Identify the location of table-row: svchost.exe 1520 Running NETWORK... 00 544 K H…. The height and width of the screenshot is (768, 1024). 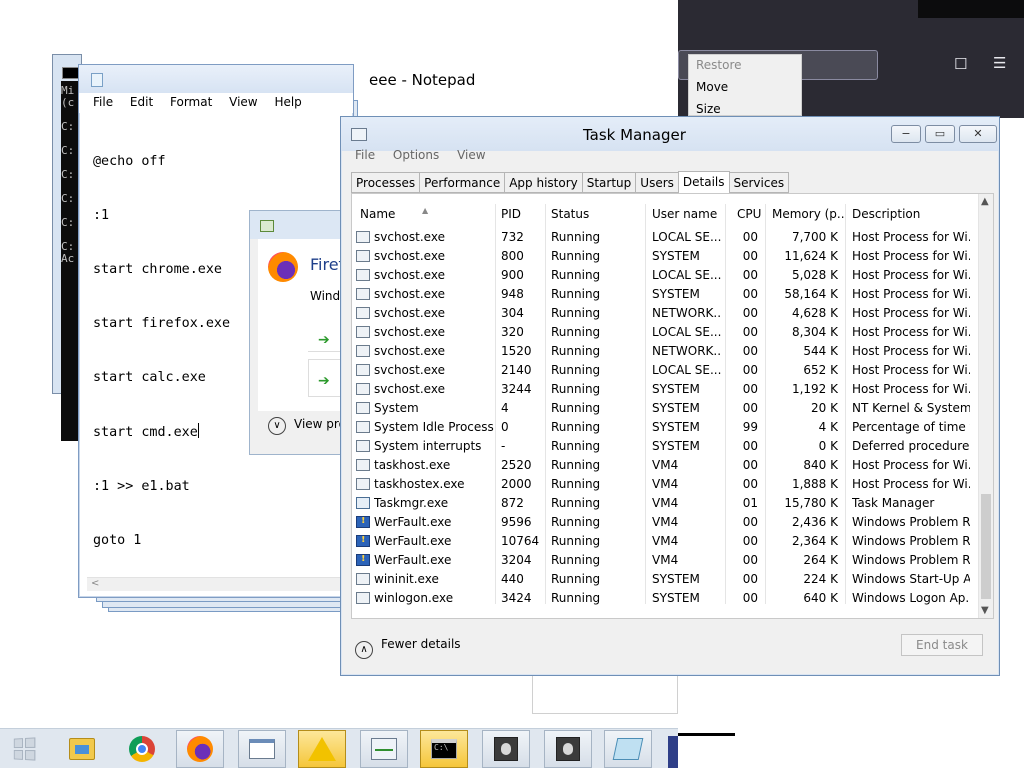
(666, 351).